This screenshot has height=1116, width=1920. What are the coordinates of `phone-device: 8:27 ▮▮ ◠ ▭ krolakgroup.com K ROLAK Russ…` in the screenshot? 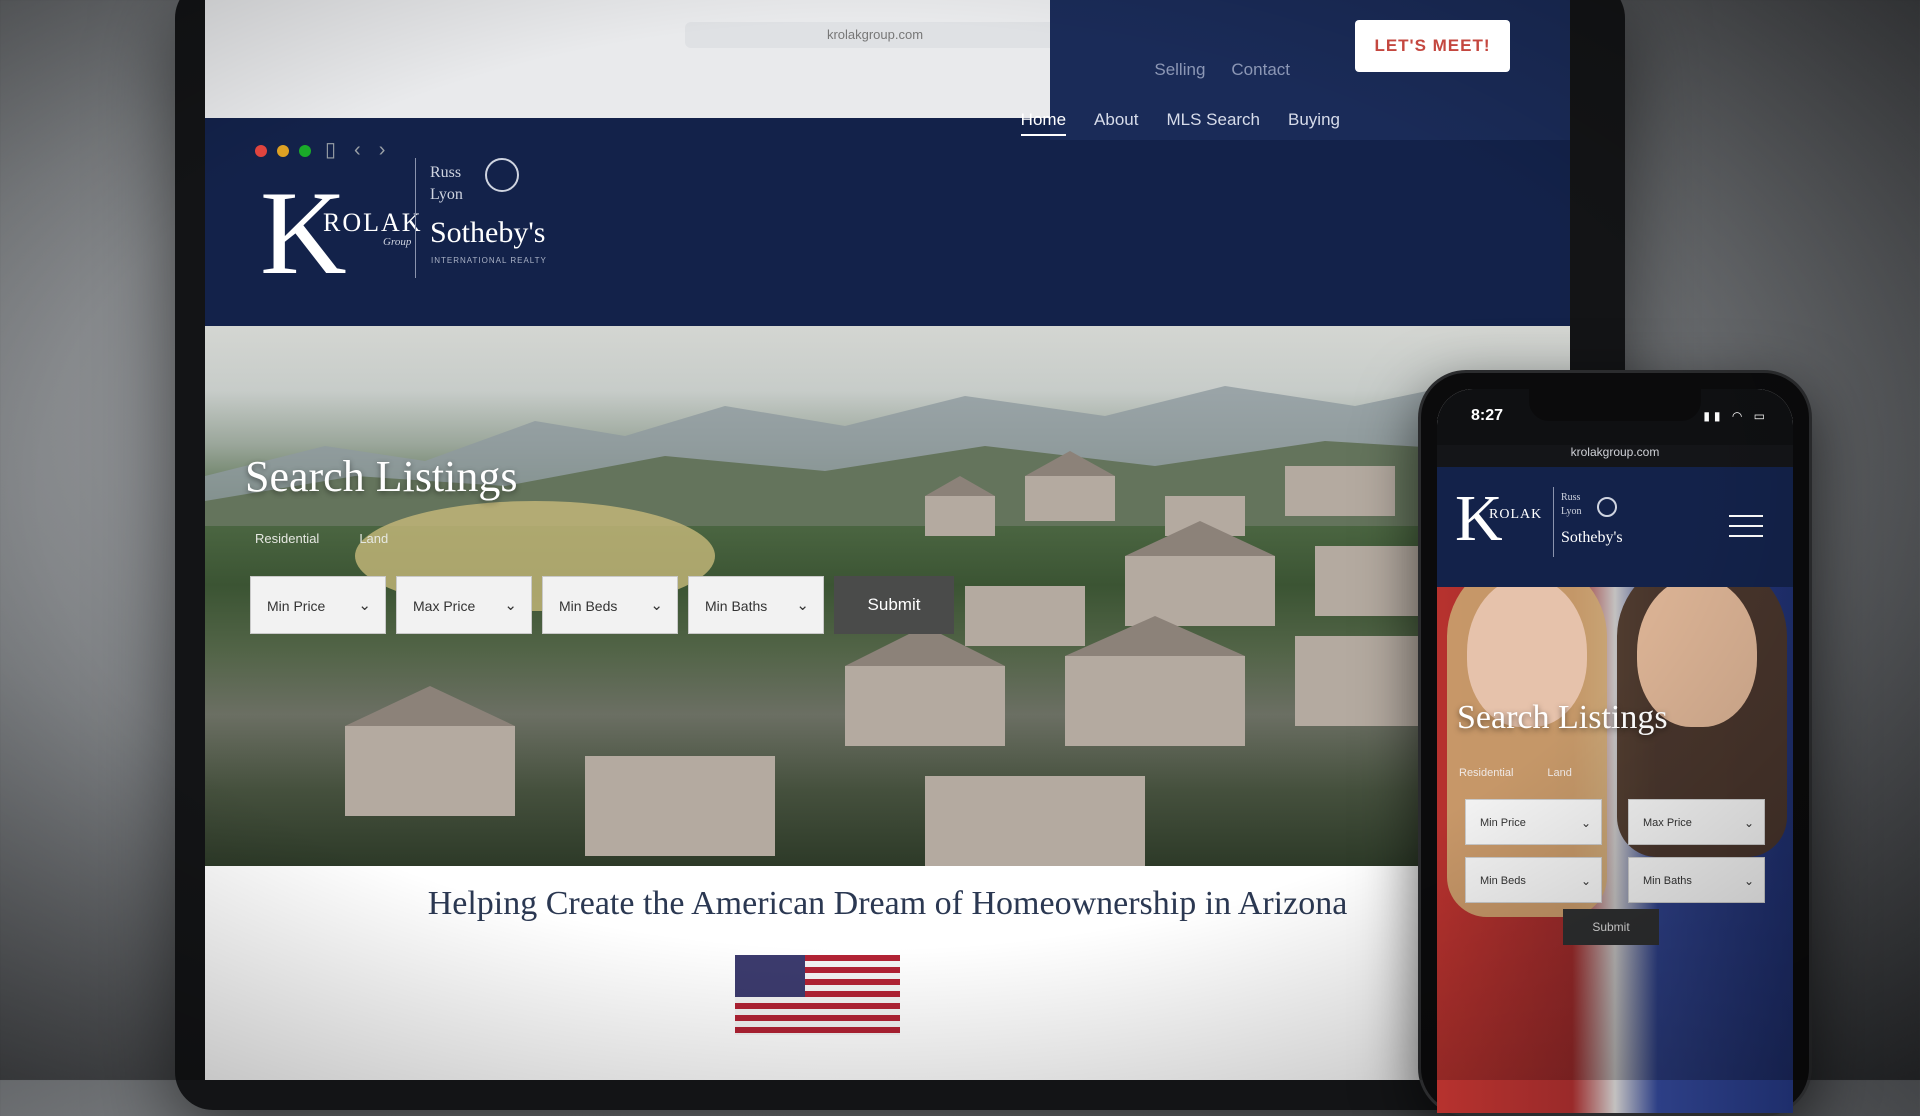 It's located at (1615, 743).